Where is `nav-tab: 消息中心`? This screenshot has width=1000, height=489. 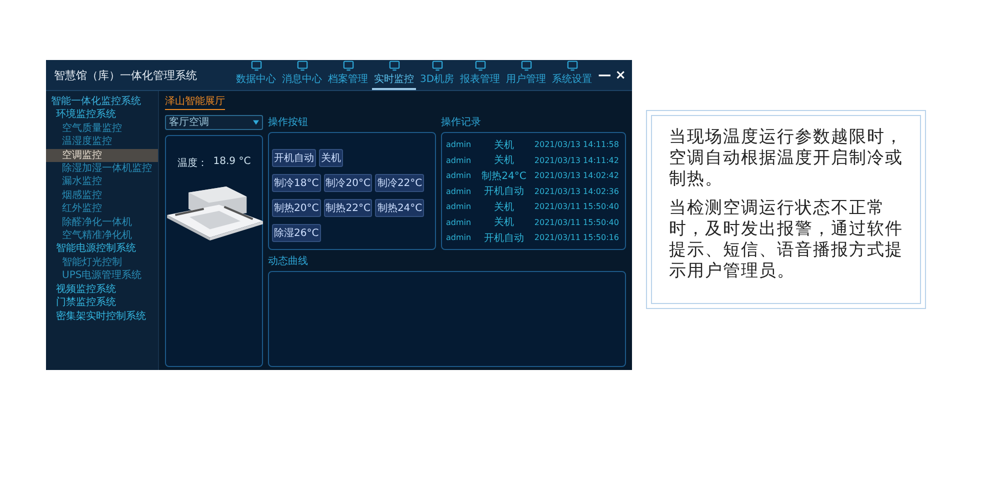 nav-tab: 消息中心 is located at coordinates (302, 75).